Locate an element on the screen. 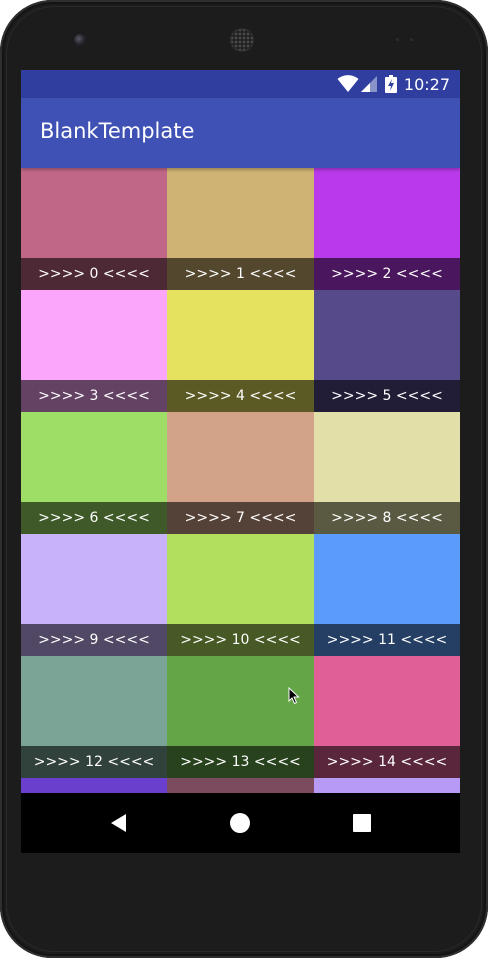 Image resolution: width=488 pixels, height=958 pixels. grid-tile: >>>> 8 <<<< is located at coordinates (387, 473).